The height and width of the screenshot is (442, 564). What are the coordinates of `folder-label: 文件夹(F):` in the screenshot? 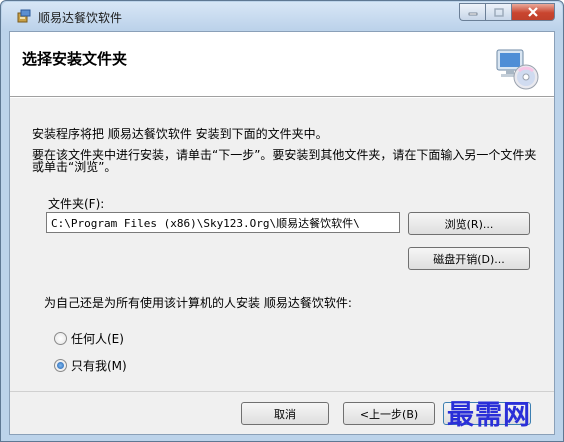 It's located at (76, 204).